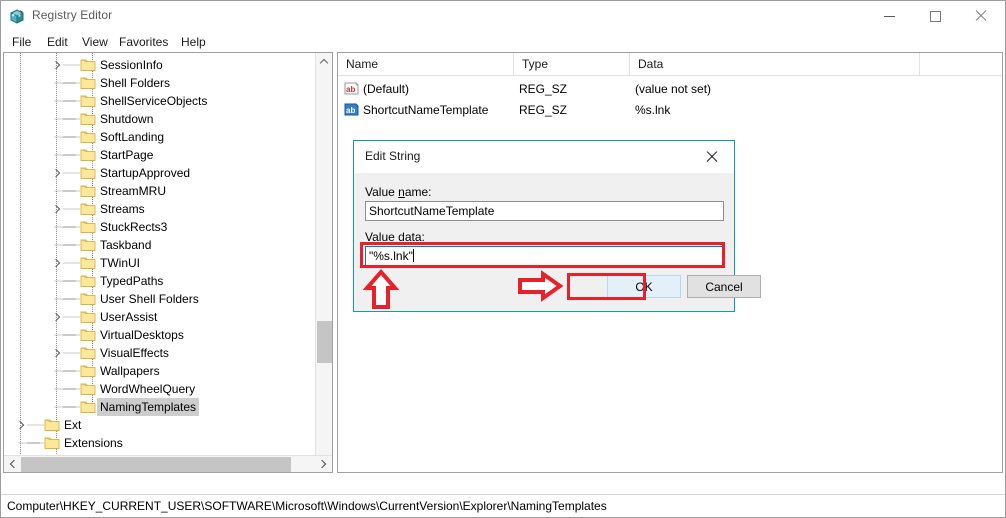  I want to click on tree-item-wallpapers: Wallpapers, so click(159, 371).